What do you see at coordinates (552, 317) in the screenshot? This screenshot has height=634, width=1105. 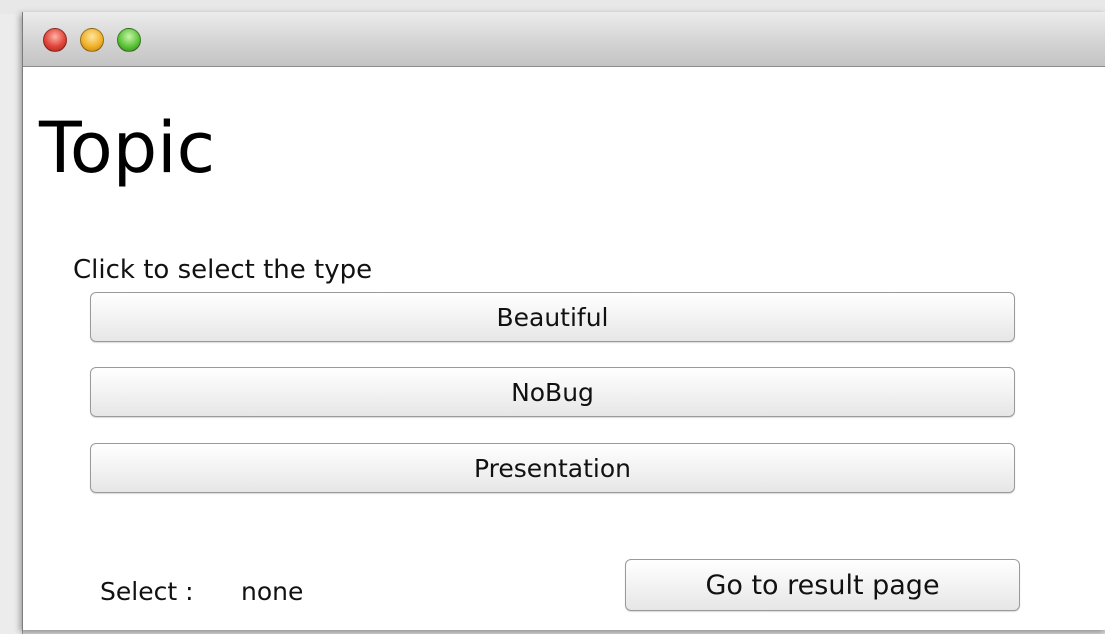 I see `beautiful-button: Beautiful` at bounding box center [552, 317].